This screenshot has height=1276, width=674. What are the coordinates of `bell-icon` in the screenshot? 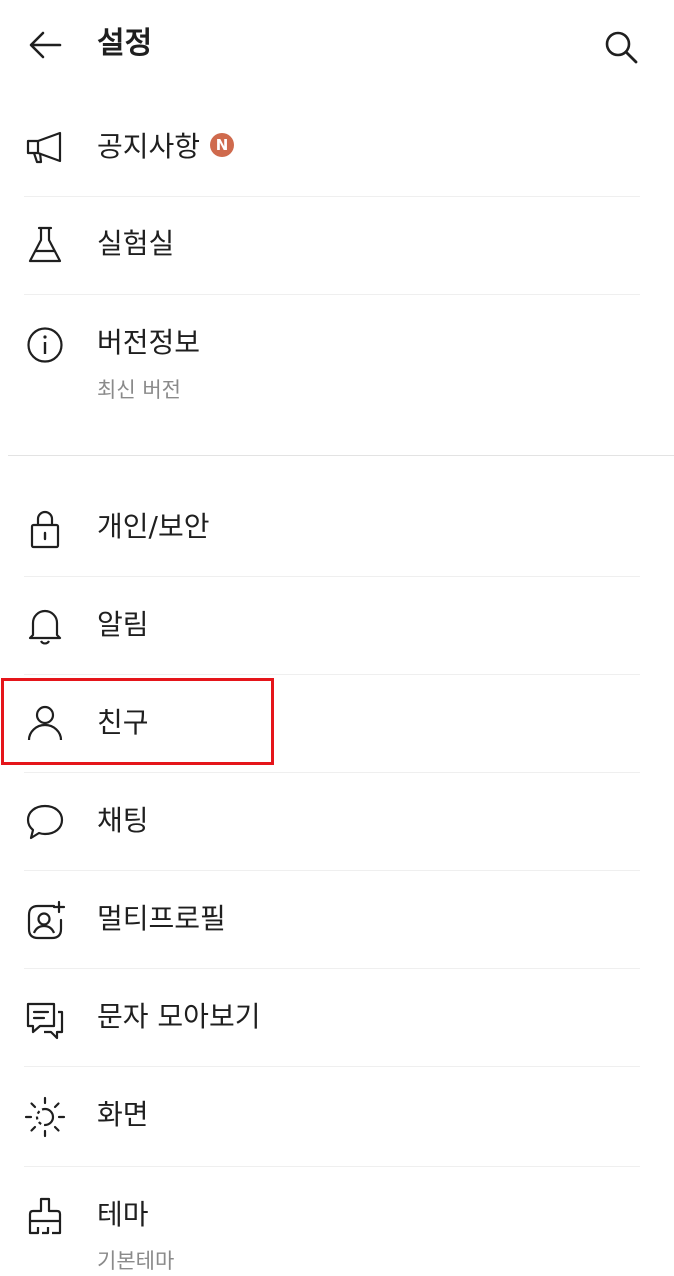 It's located at (45, 627).